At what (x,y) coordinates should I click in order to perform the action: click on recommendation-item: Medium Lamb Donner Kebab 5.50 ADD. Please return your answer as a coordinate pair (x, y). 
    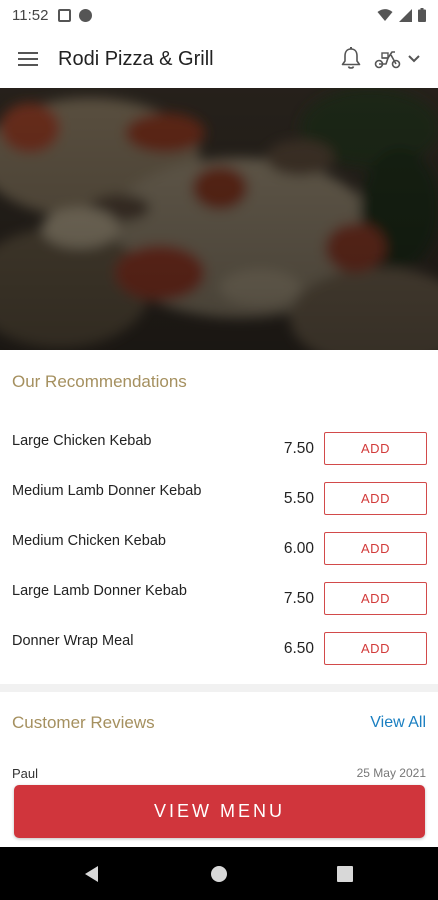
    Looking at the image, I should click on (219, 507).